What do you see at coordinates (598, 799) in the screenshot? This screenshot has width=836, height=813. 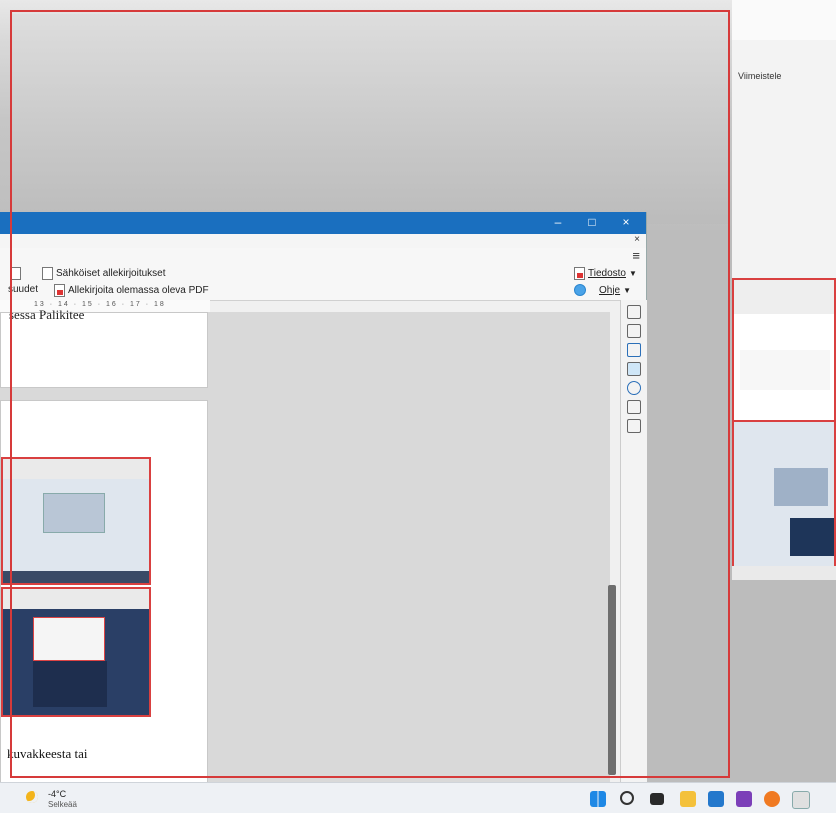 I see `windows-start-icon` at bounding box center [598, 799].